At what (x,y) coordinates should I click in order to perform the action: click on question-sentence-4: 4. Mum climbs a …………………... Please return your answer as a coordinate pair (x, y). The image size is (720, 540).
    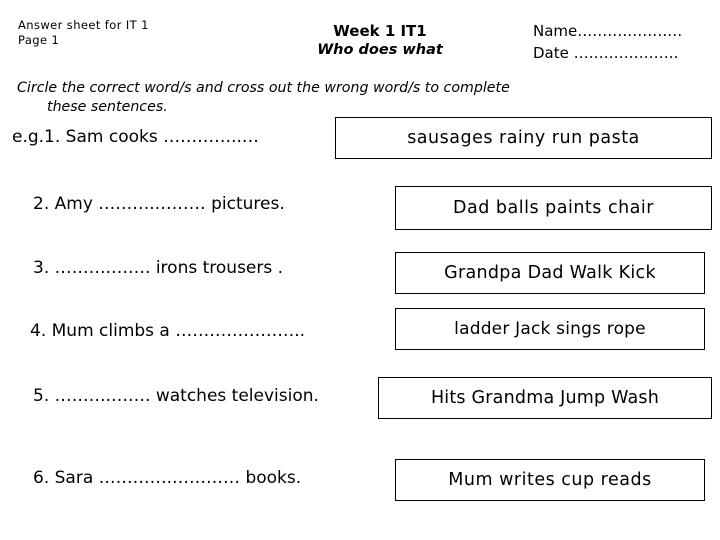
    Looking at the image, I should click on (168, 331).